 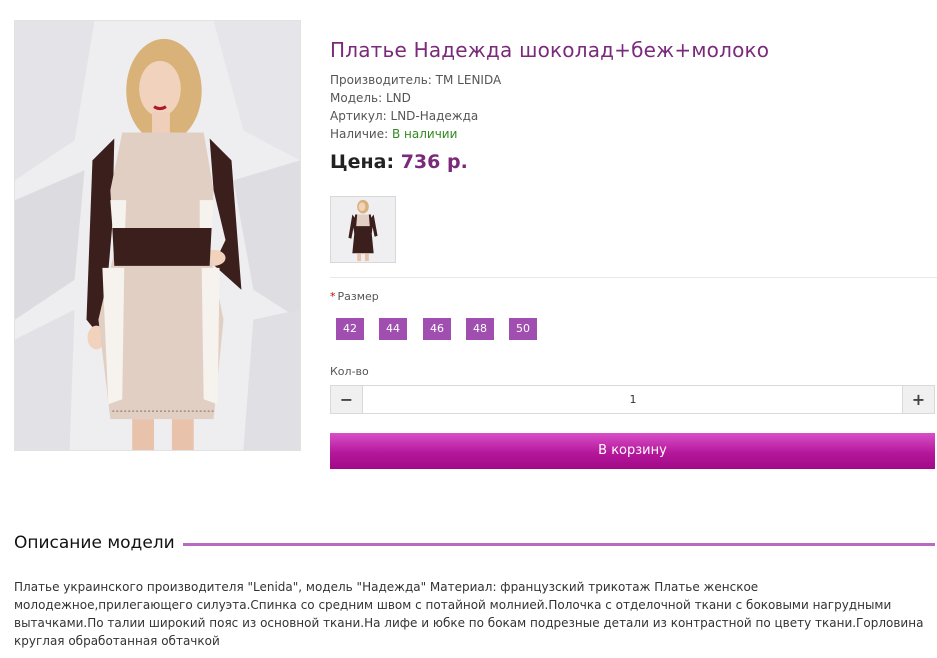 I want to click on manufacturer-row: Производитель: TM LENIDA, so click(x=415, y=80).